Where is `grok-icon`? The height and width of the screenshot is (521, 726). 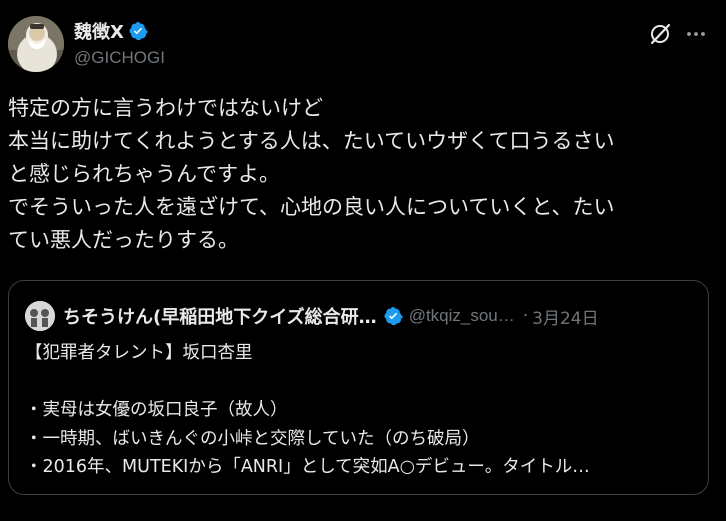 grok-icon is located at coordinates (660, 34).